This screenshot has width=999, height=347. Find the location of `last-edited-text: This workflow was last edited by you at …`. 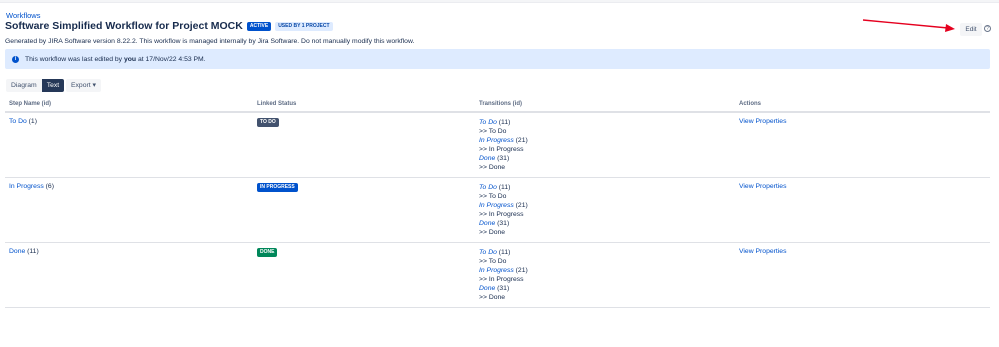

last-edited-text: This workflow was last edited by you at … is located at coordinates (115, 59).